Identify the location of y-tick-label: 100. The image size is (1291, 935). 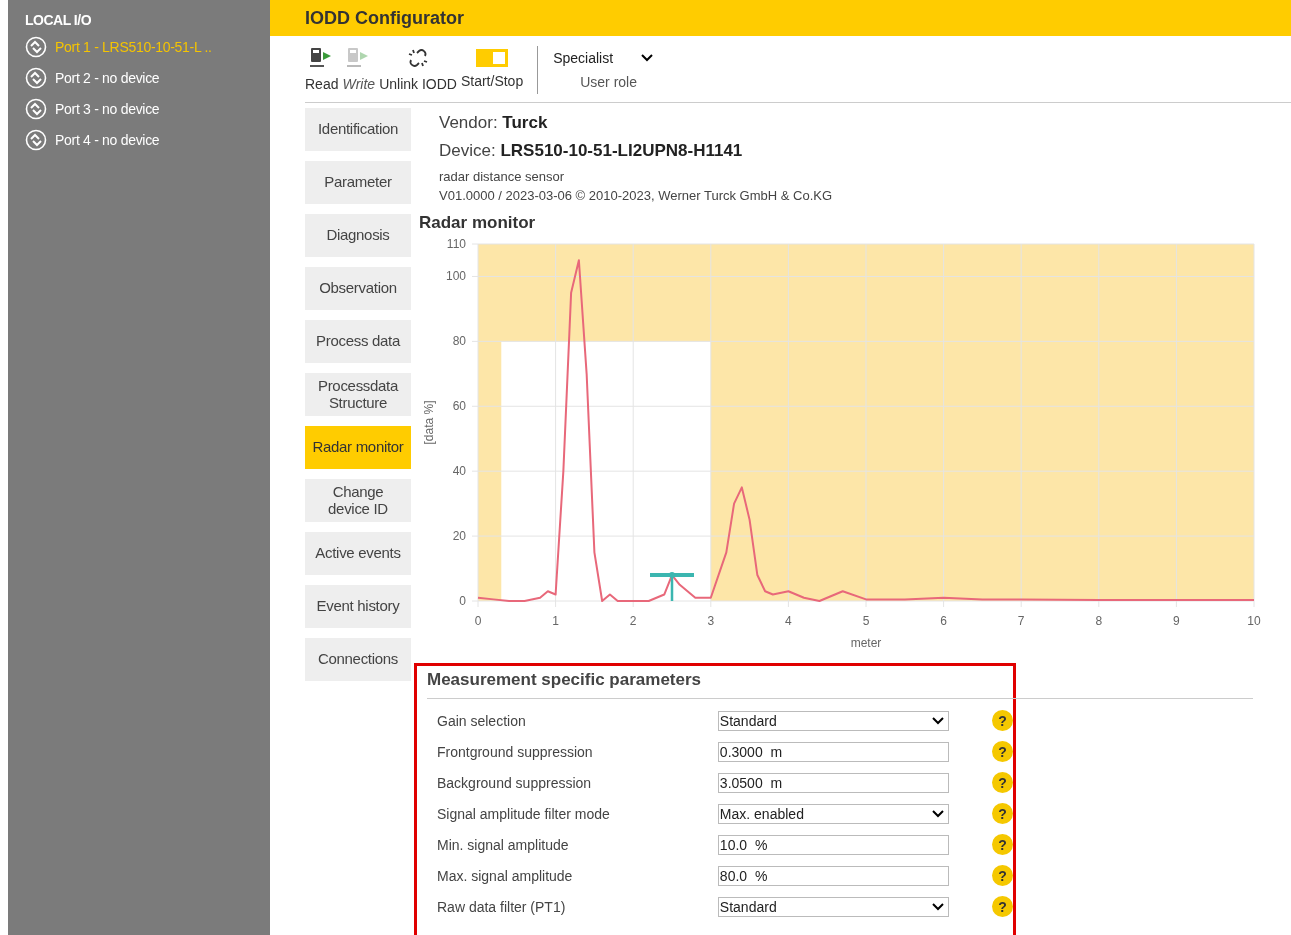
(455, 276).